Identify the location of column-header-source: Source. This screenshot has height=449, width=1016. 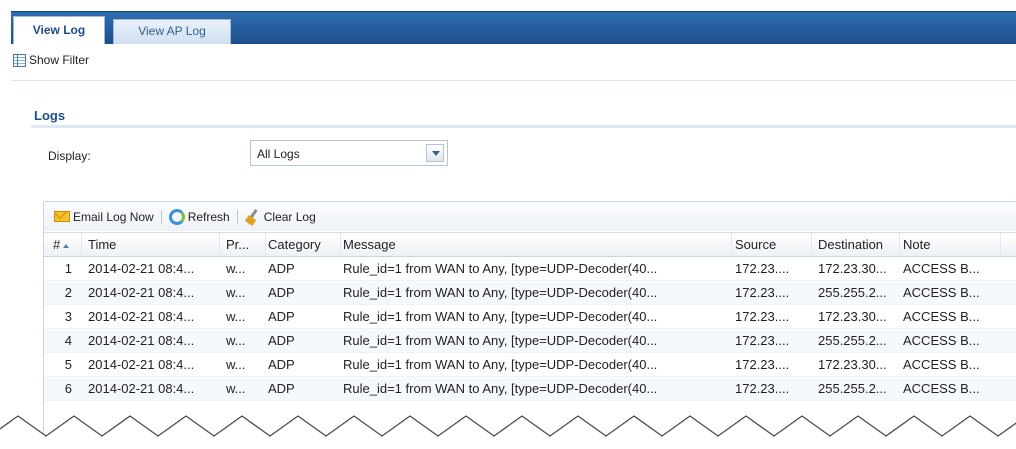
(772, 245).